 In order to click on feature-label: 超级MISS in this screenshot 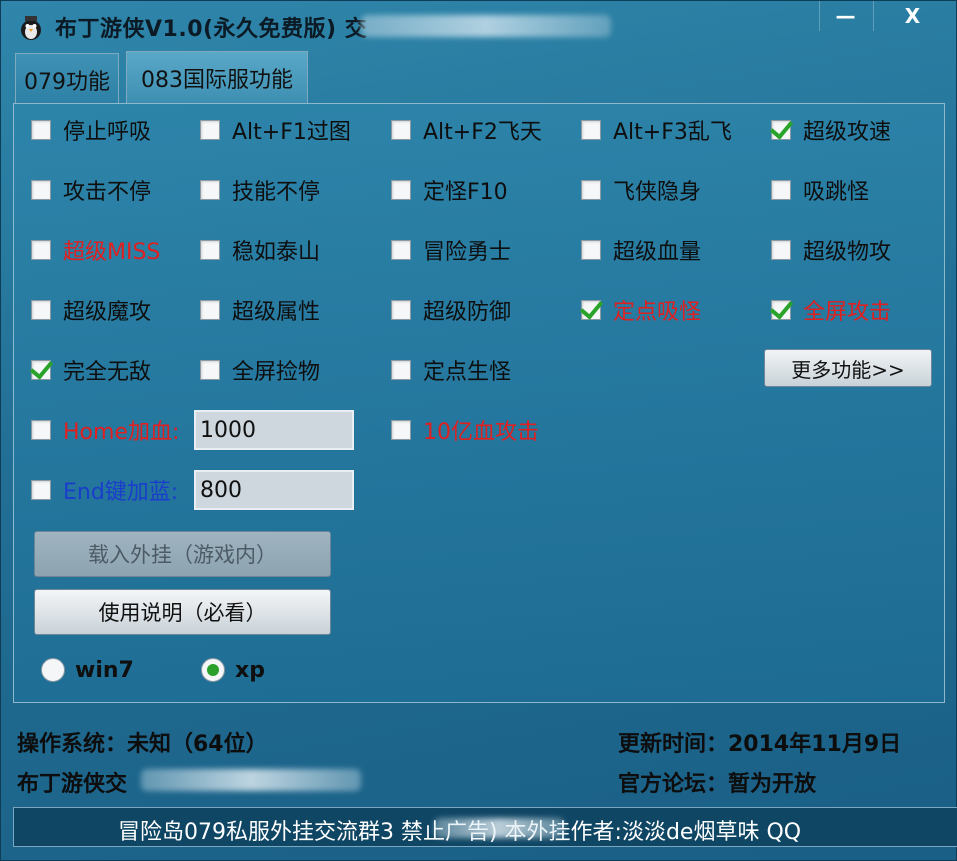, I will do `click(112, 252)`.